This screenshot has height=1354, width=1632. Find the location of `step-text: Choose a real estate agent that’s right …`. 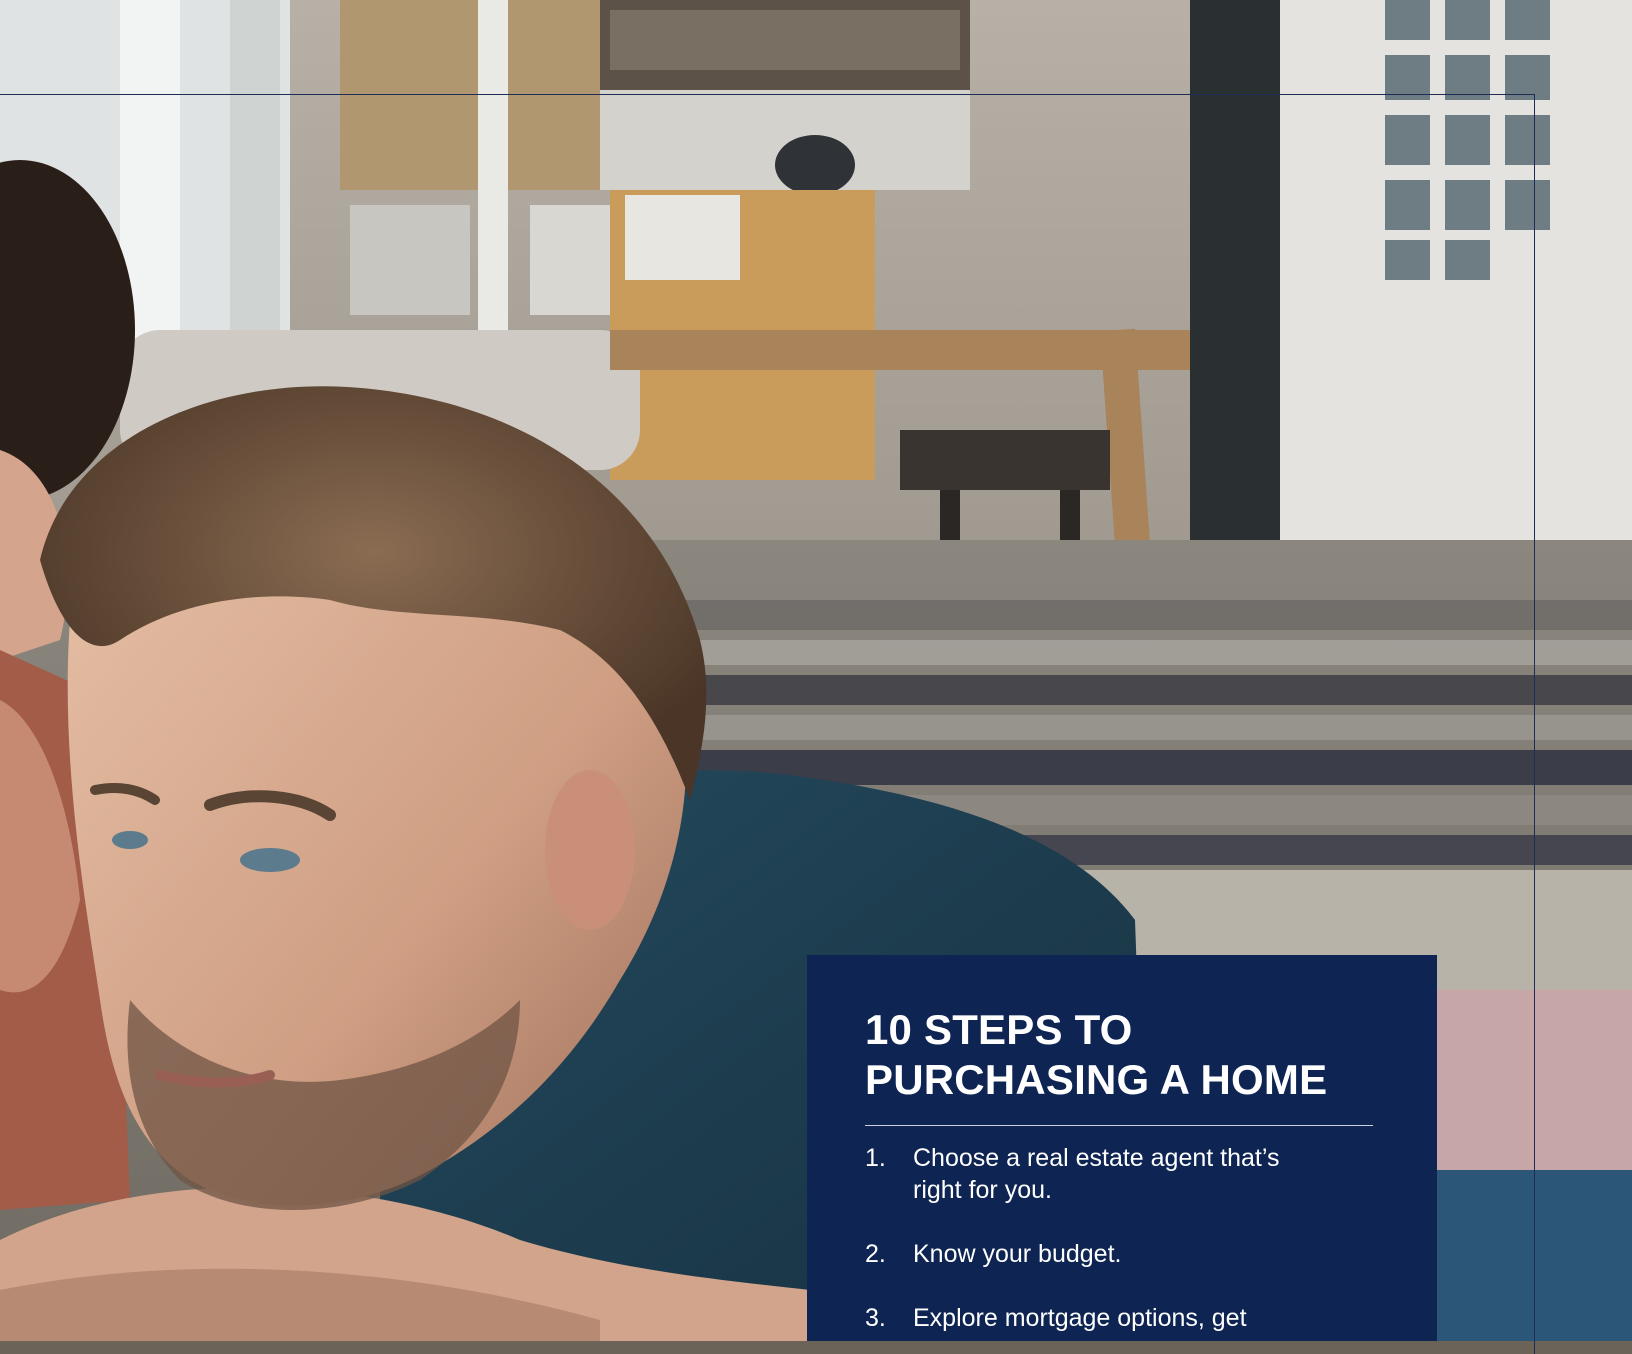

step-text: Choose a real estate agent that’s right … is located at coordinates (1096, 1174).